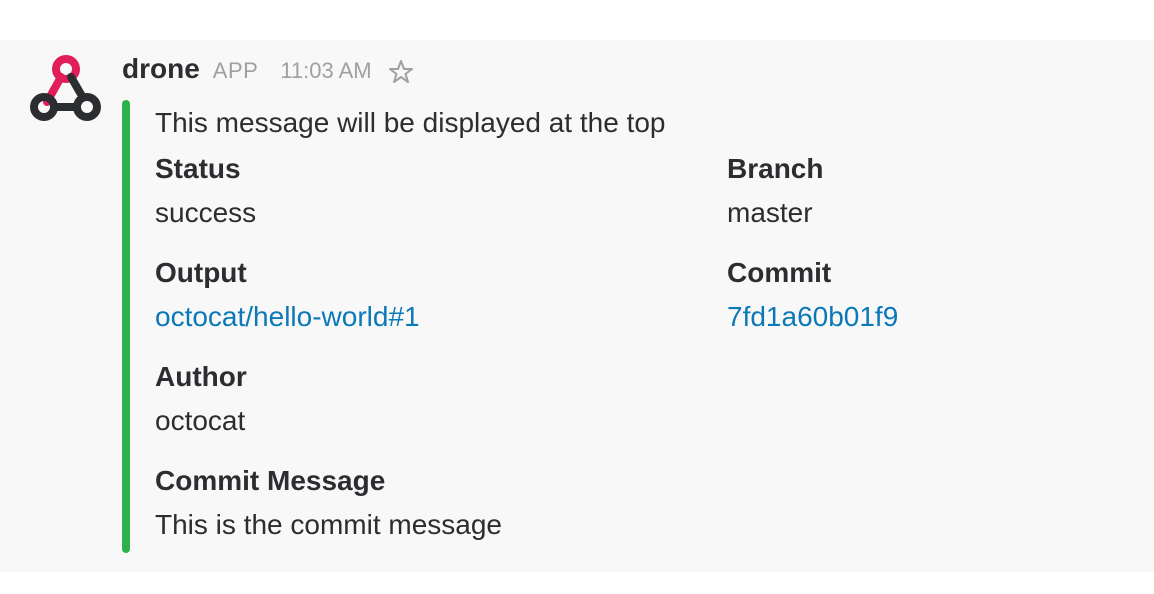  Describe the element at coordinates (325, 71) in the screenshot. I see `timestamp: 11:03 AM` at that location.